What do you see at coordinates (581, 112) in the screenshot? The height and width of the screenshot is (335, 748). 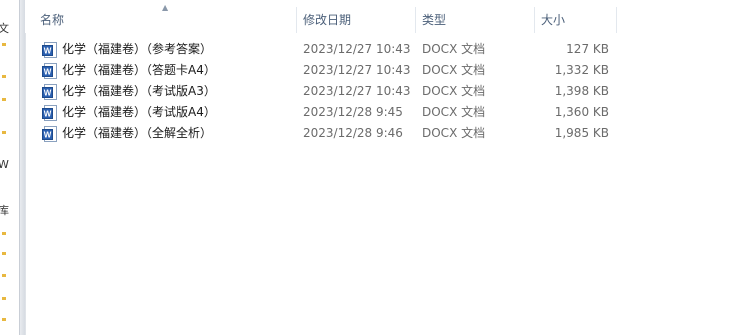 I see `file-size: 1,360 KB` at bounding box center [581, 112].